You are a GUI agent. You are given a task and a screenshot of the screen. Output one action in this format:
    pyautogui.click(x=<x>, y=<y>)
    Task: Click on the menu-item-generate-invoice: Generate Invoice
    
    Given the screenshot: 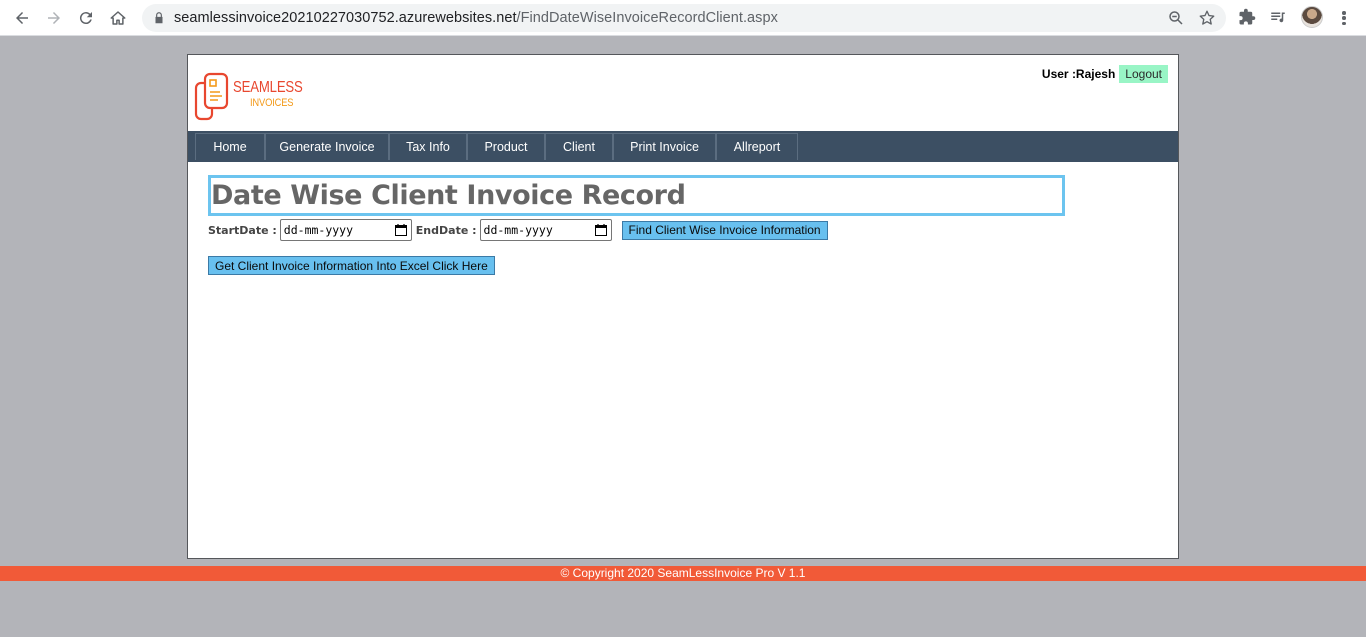 What is the action you would take?
    pyautogui.click(x=327, y=146)
    